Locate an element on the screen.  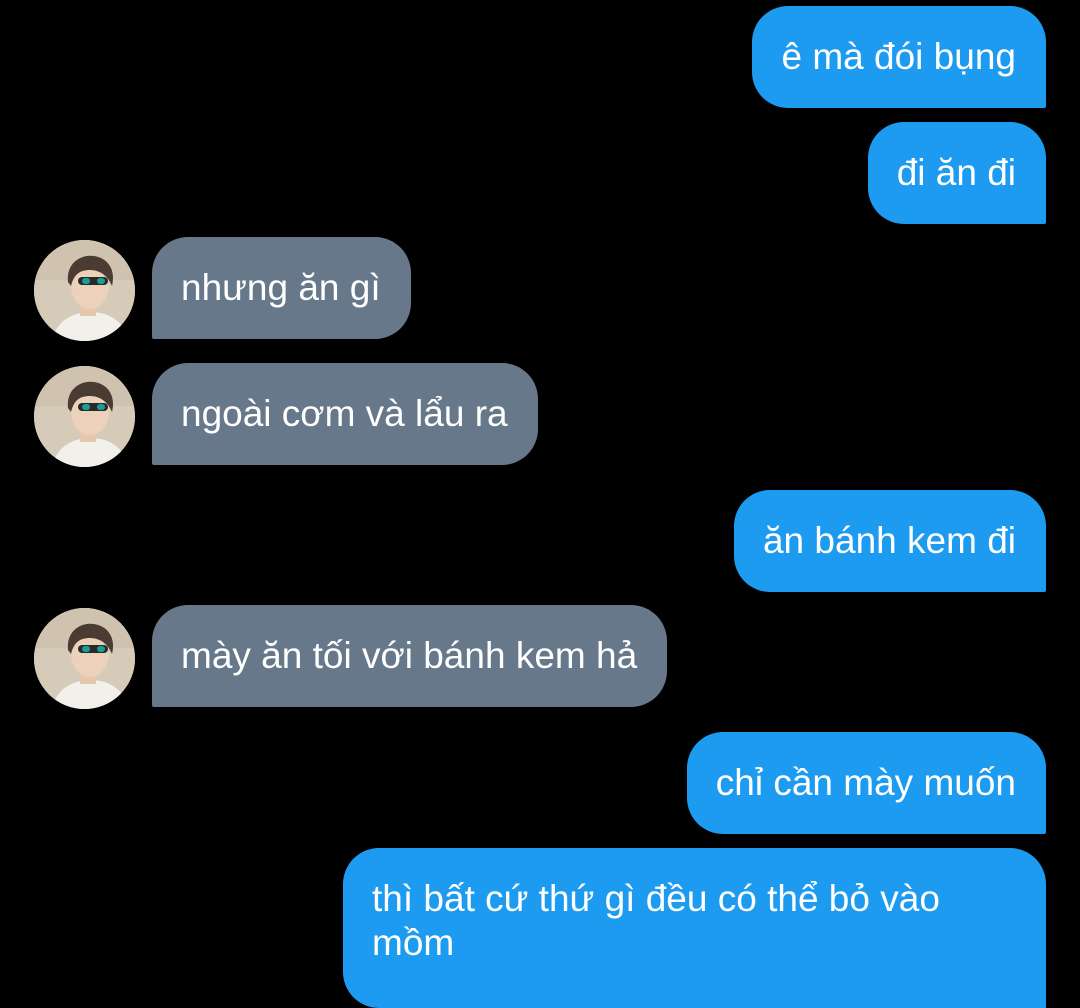
message-bubble-sent: ê mà đói bụng is located at coordinates (899, 57).